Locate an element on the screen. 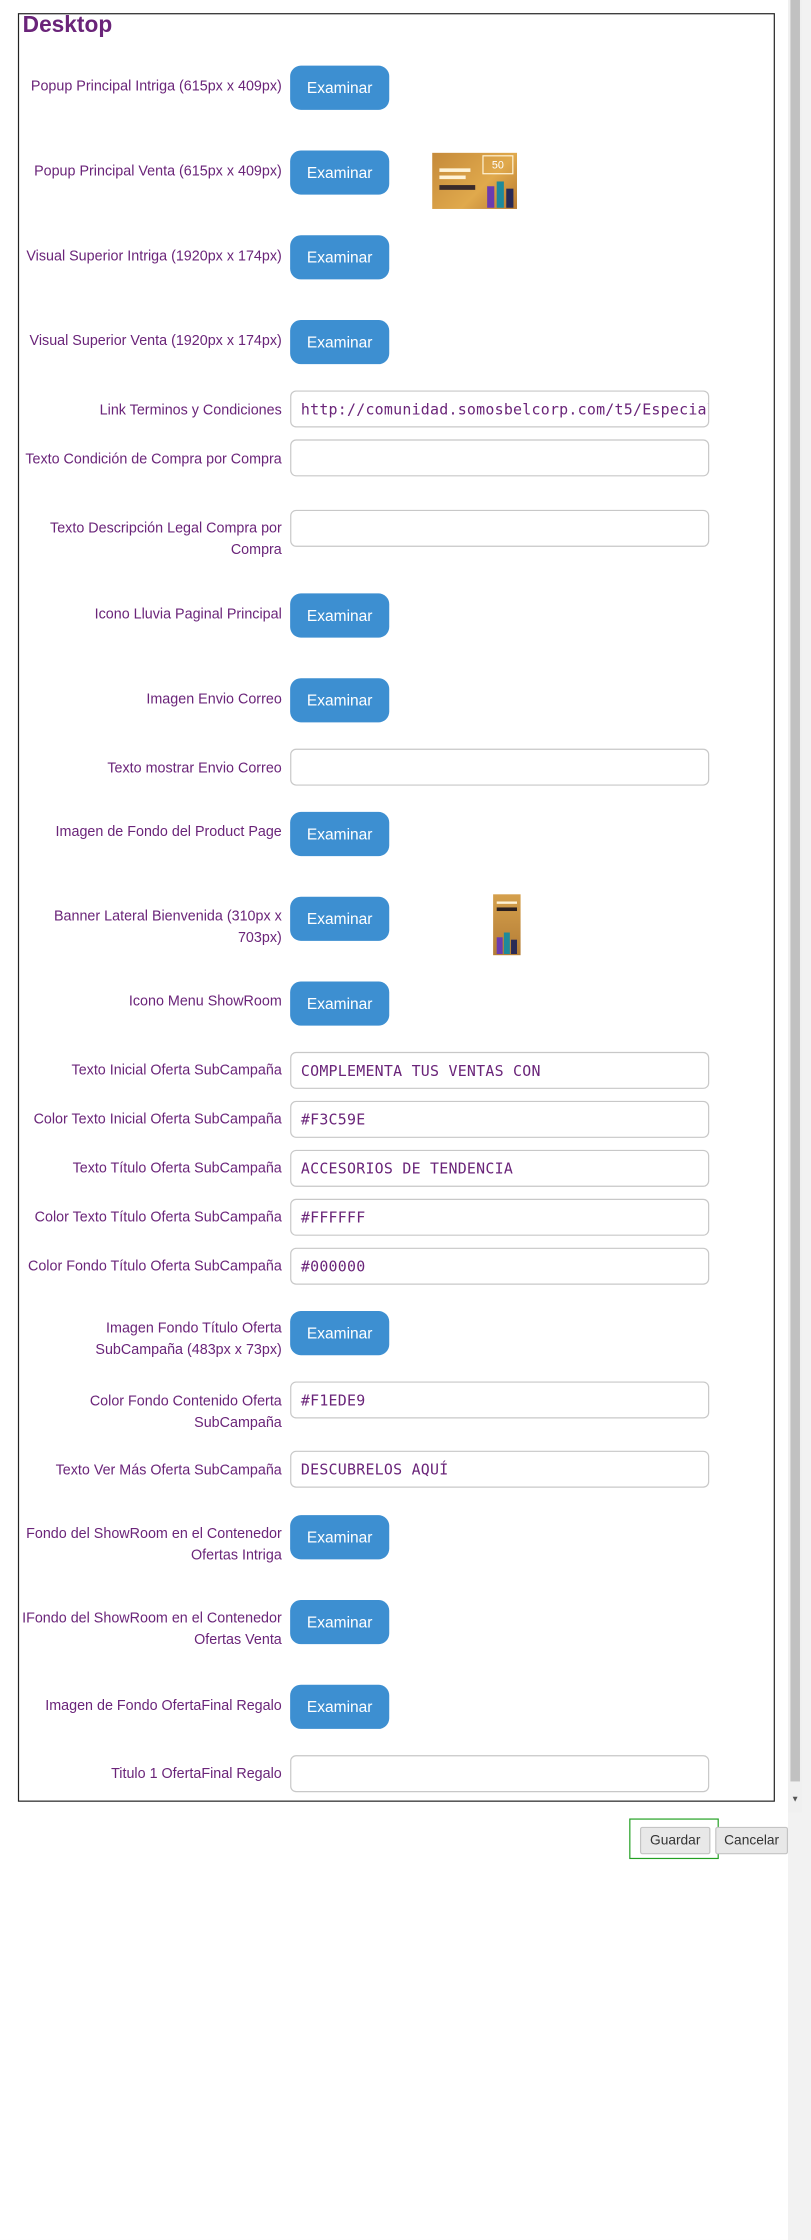  field-label: Imagen Envio Correo is located at coordinates (214, 698).